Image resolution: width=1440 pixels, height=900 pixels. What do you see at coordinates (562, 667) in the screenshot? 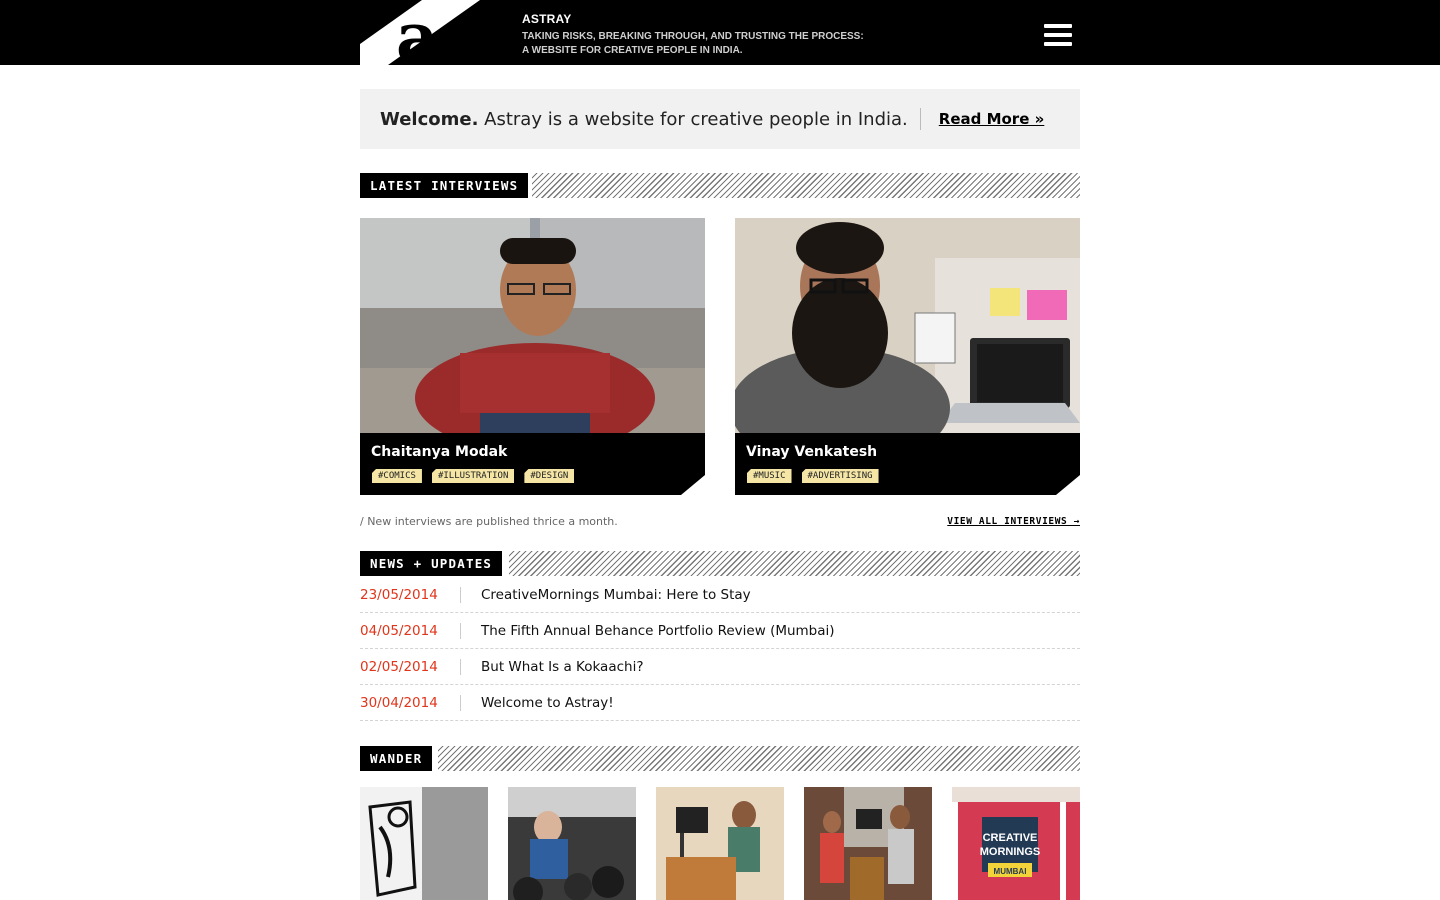
I see `news-title: But What Is a Kokaachi?` at bounding box center [562, 667].